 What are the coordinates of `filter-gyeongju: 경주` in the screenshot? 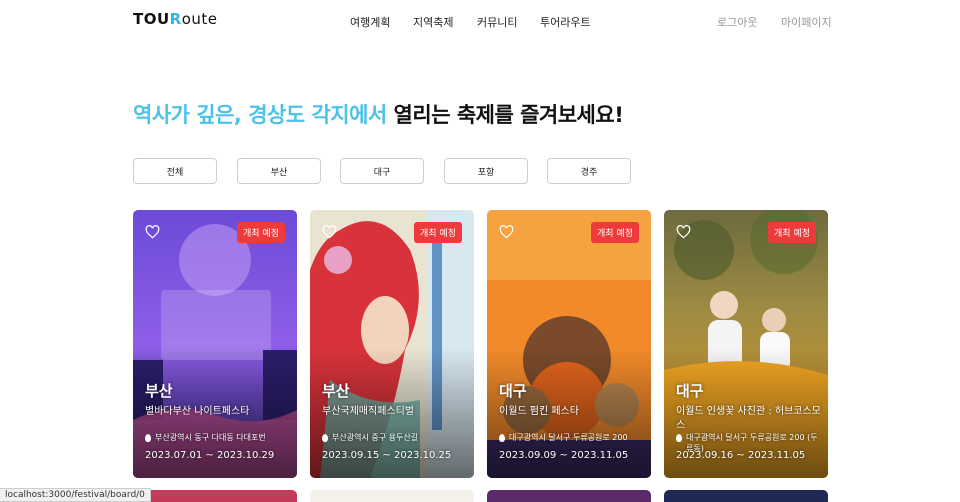 It's located at (589, 171).